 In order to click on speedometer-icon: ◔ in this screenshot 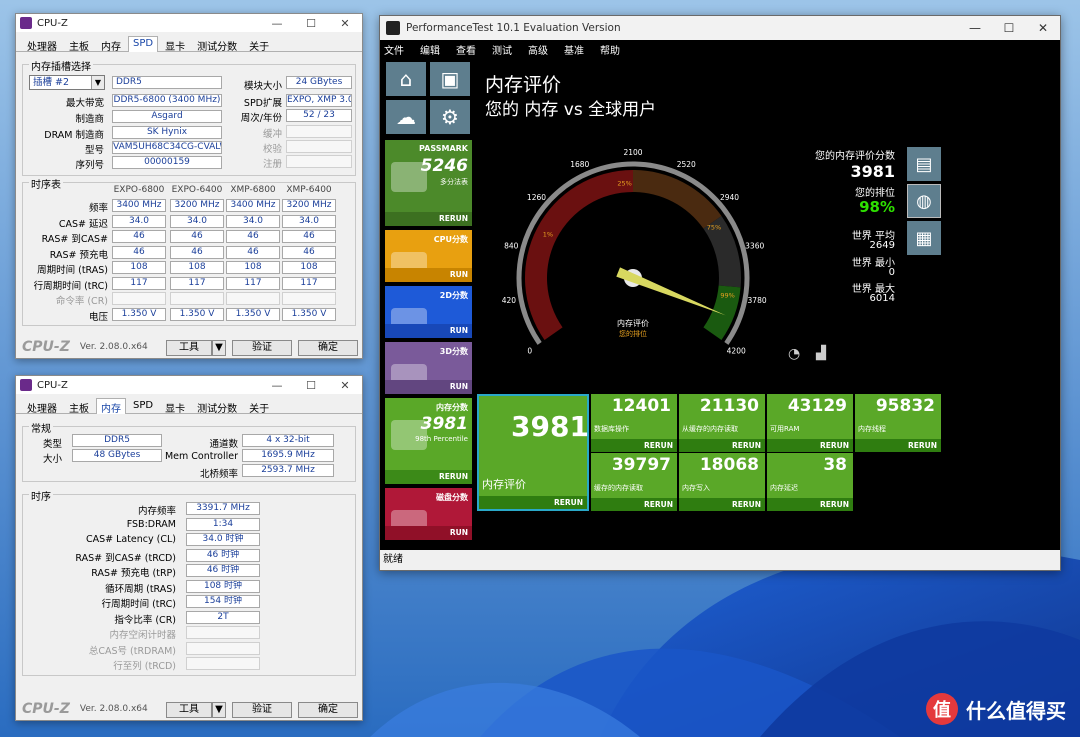, I will do `click(794, 354)`.